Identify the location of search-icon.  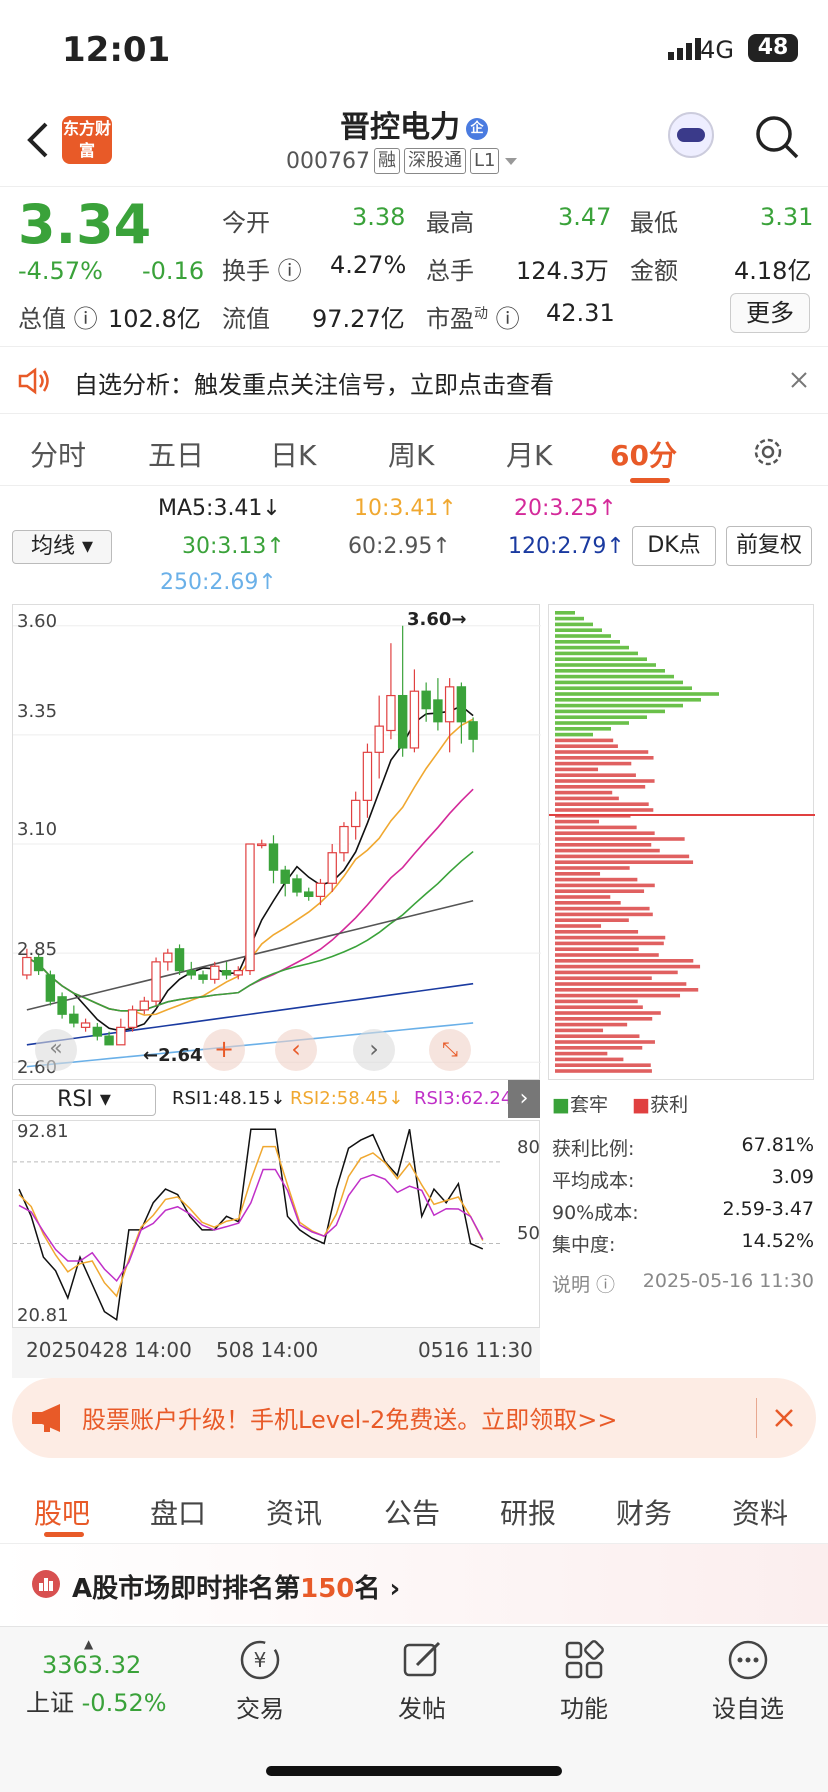
(777, 137).